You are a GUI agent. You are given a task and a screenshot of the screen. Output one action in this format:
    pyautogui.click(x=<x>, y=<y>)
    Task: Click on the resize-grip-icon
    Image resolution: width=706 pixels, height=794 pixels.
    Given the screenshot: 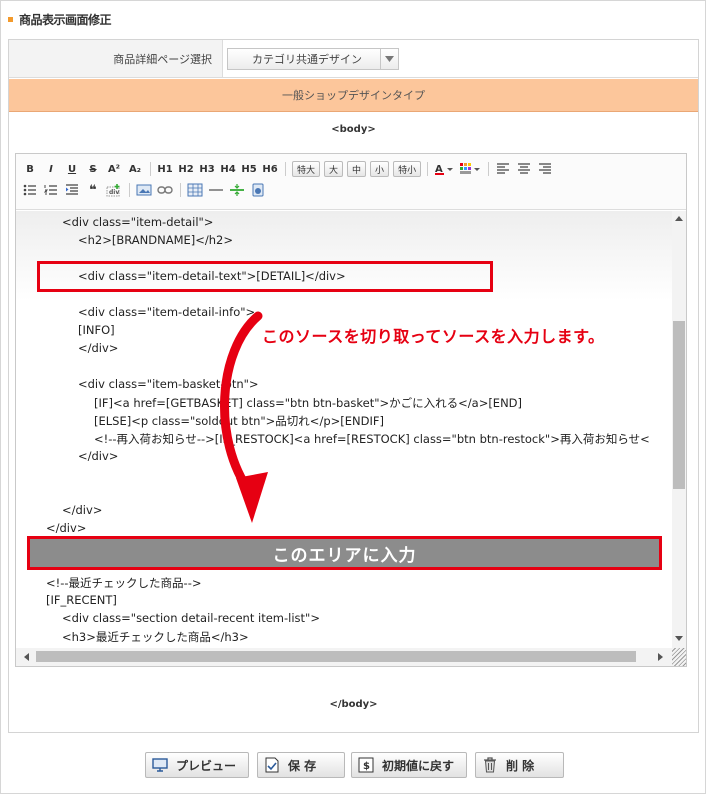 What is the action you would take?
    pyautogui.click(x=679, y=657)
    